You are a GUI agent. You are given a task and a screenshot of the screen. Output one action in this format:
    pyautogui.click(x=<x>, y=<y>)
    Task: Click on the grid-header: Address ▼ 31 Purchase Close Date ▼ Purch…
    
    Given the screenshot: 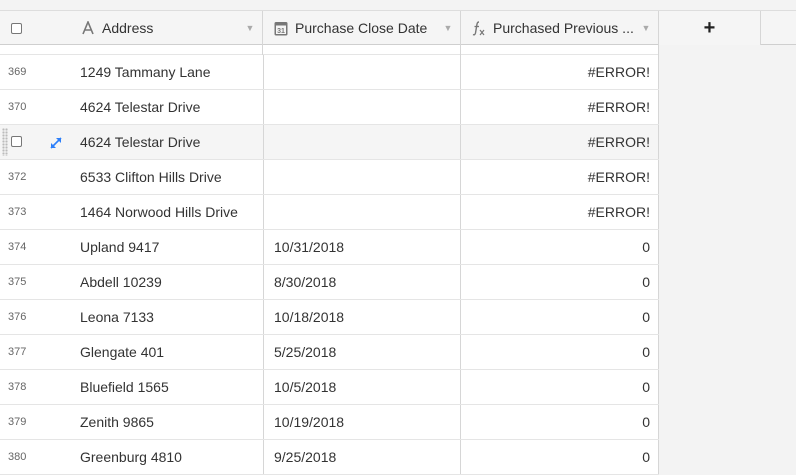 What is the action you would take?
    pyautogui.click(x=398, y=27)
    